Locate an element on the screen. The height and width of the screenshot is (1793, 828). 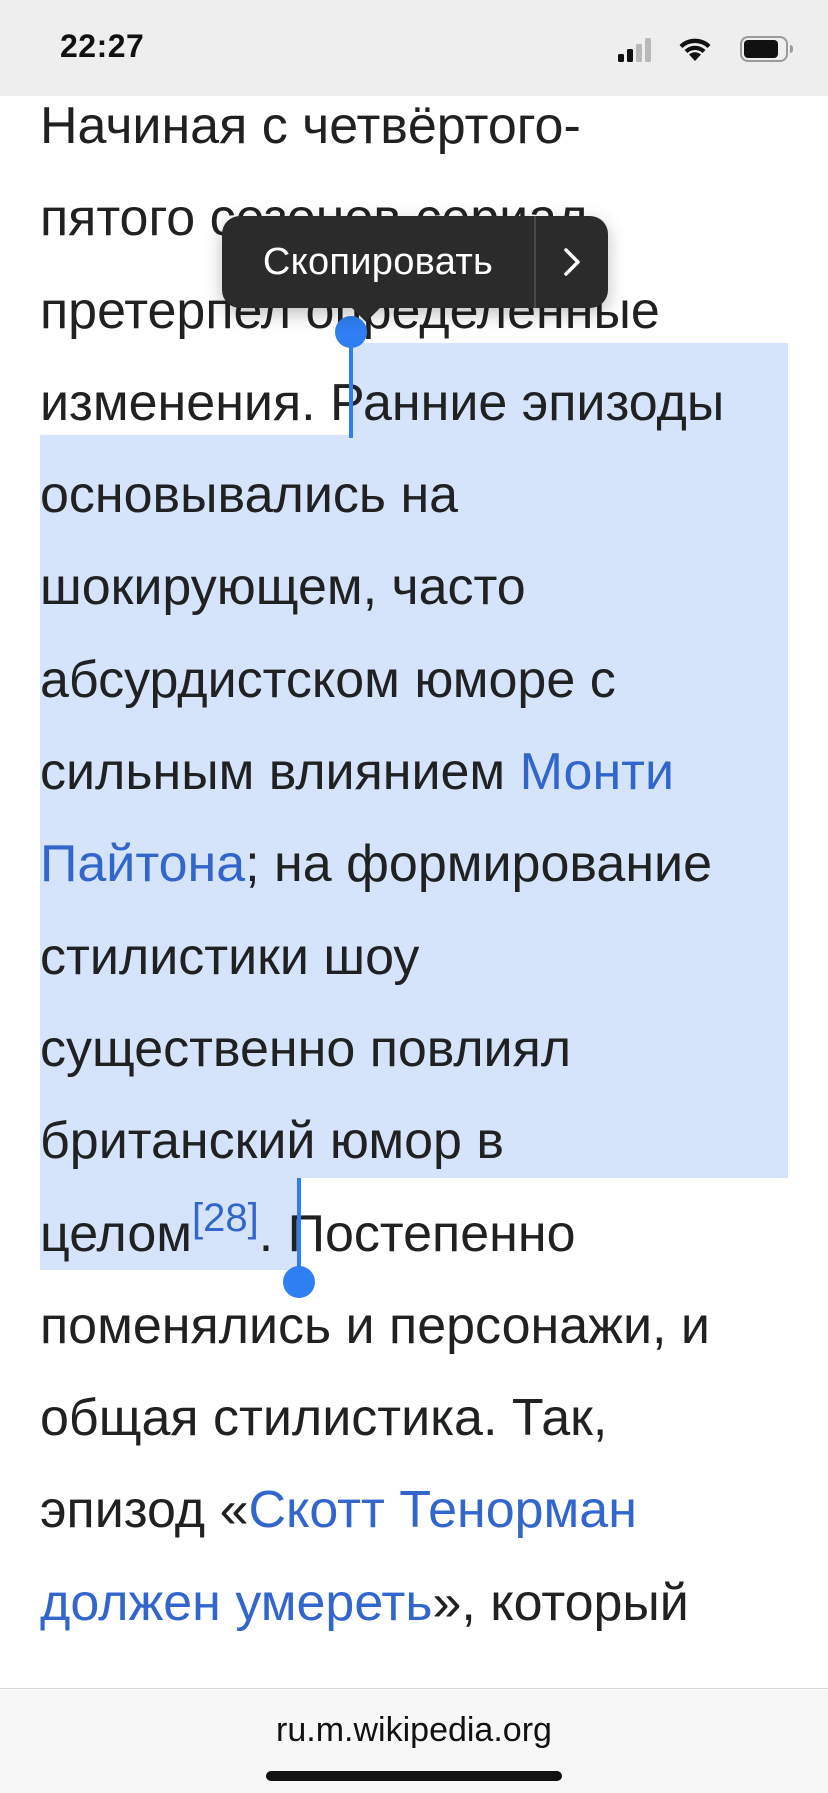
selected-text: Ранние эпизоды is located at coordinates (527, 402).